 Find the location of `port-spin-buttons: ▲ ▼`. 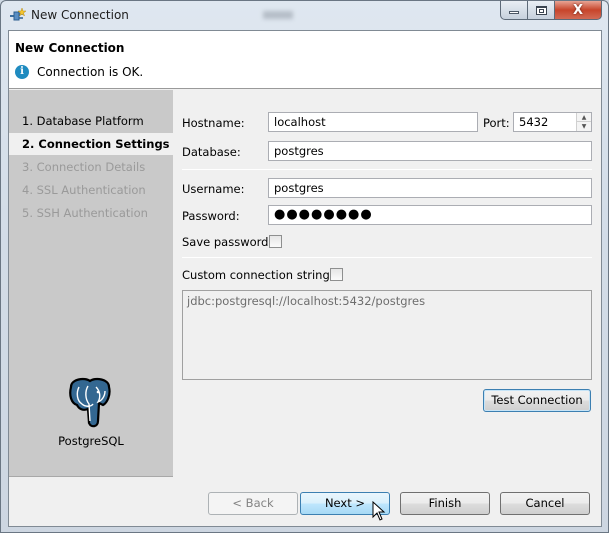

port-spin-buttons: ▲ ▼ is located at coordinates (583, 122).